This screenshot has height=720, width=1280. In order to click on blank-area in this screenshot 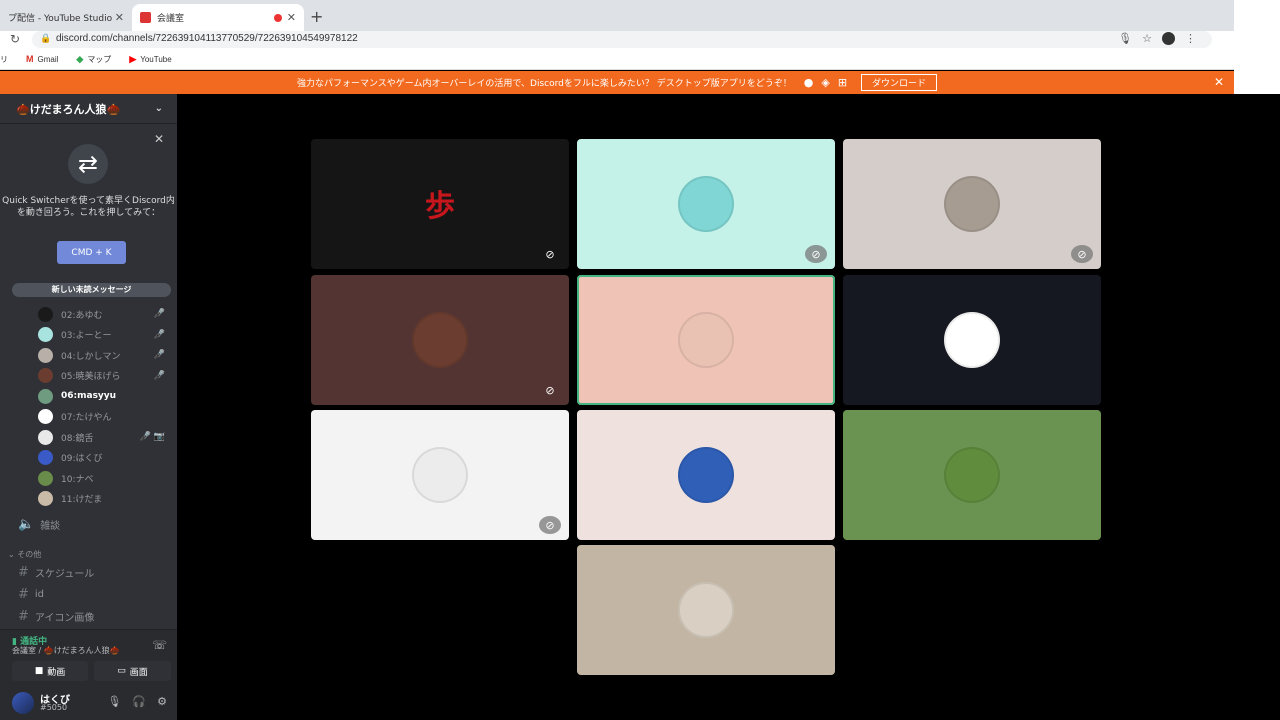, I will do `click(1257, 47)`.